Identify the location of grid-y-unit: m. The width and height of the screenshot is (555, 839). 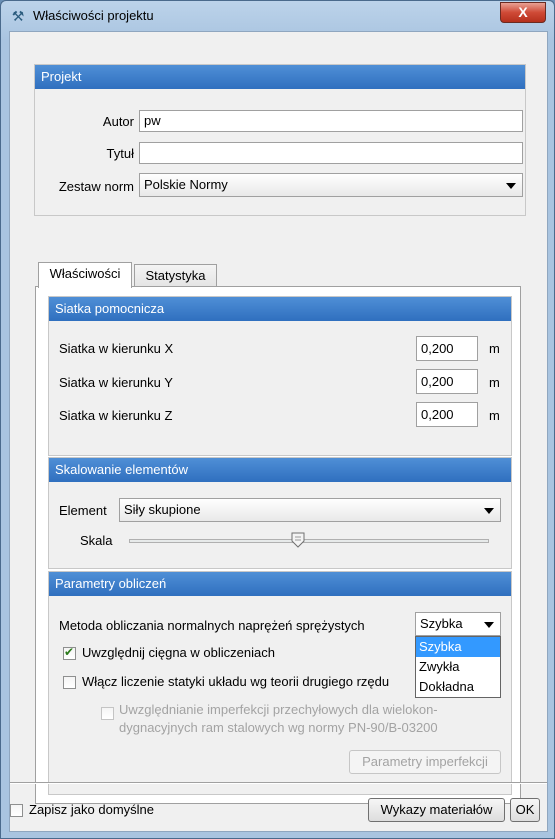
(494, 382).